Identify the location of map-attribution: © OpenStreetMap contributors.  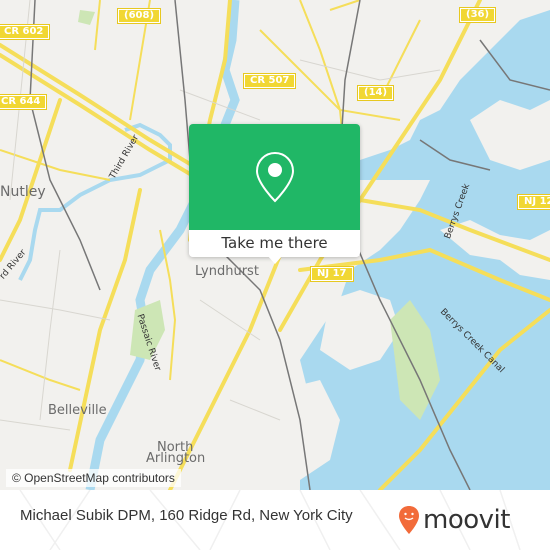
(93, 478).